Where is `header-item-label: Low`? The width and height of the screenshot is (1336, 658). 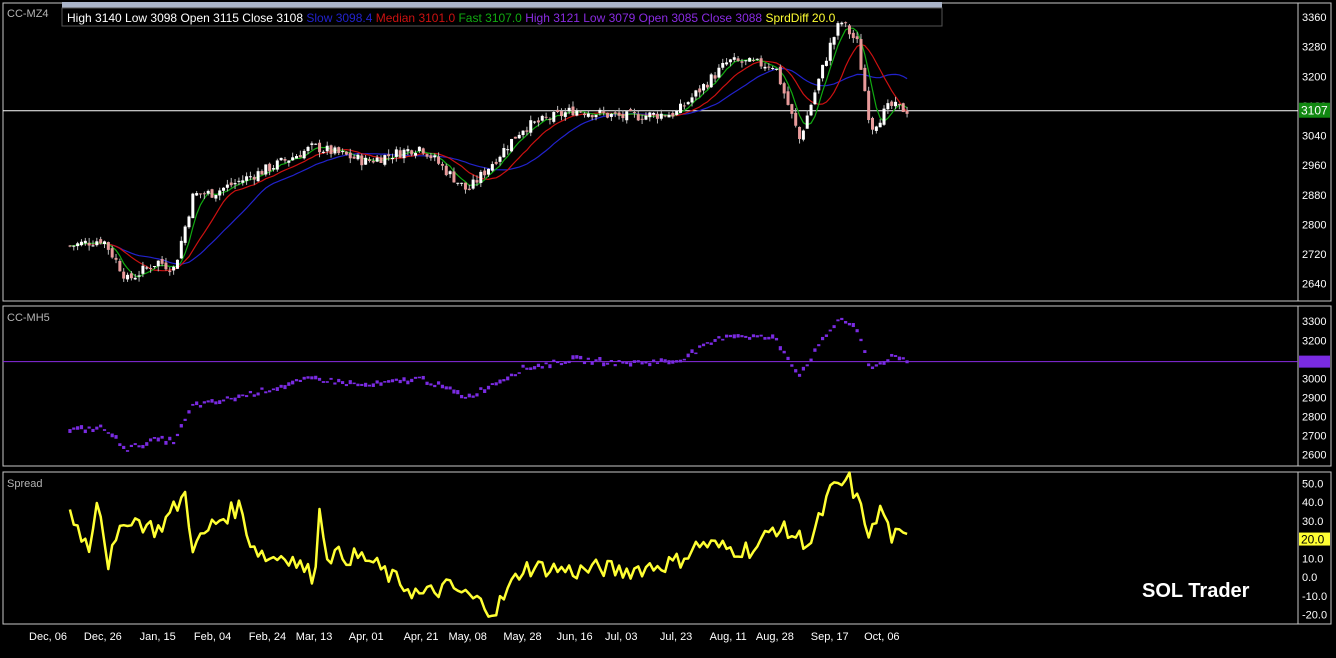 header-item-label: Low is located at coordinates (136, 18).